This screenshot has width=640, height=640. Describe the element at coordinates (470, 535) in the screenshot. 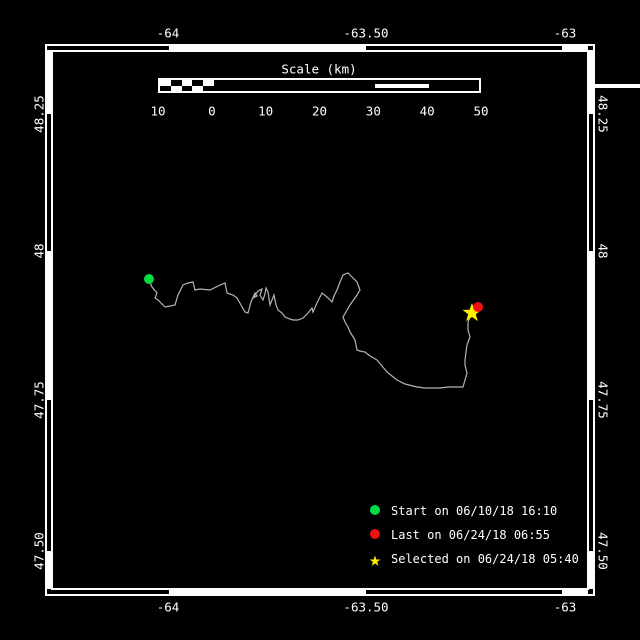

I see `legend-item-label: Last on 06/24/18 06:55` at that location.